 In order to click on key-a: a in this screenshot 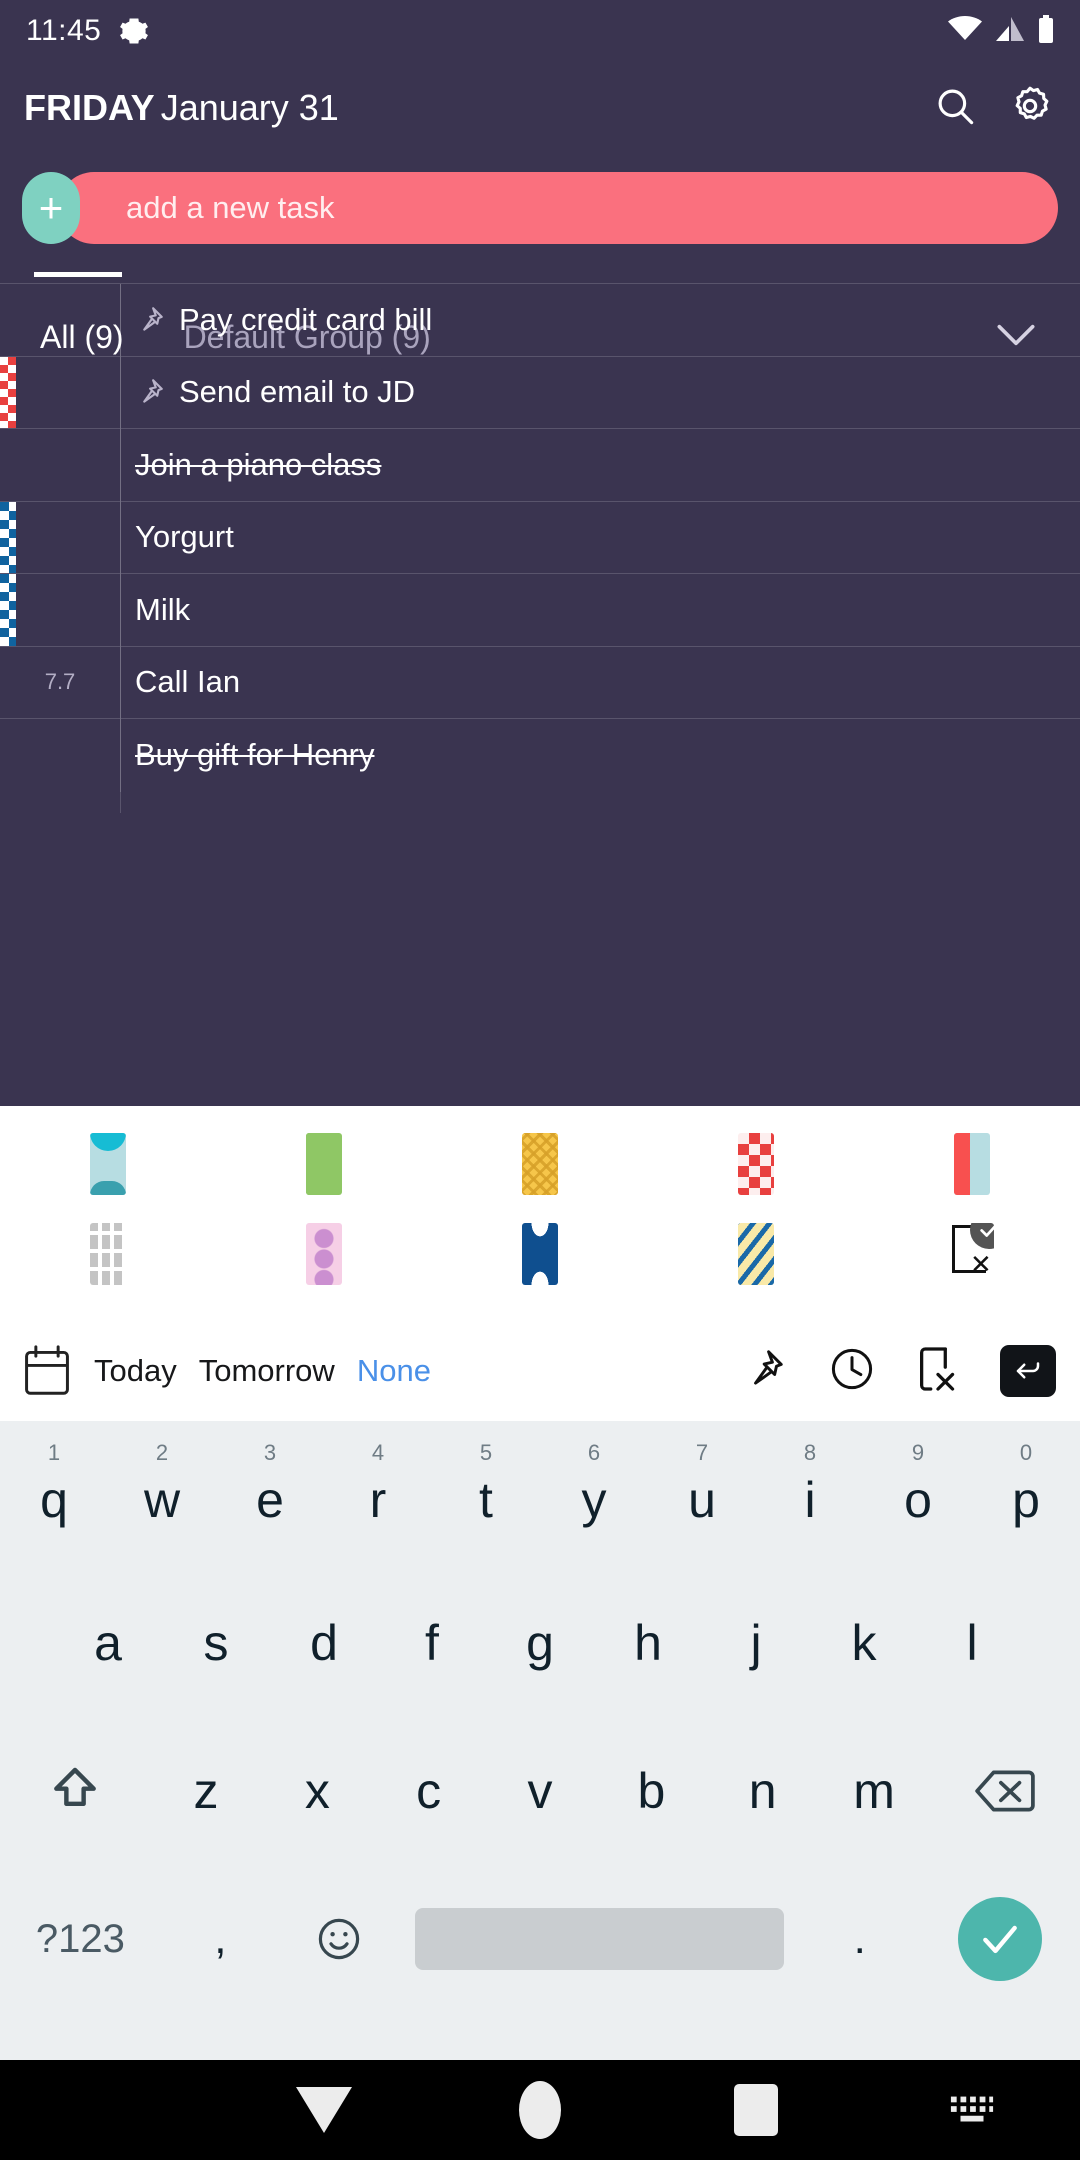, I will do `click(108, 1643)`.